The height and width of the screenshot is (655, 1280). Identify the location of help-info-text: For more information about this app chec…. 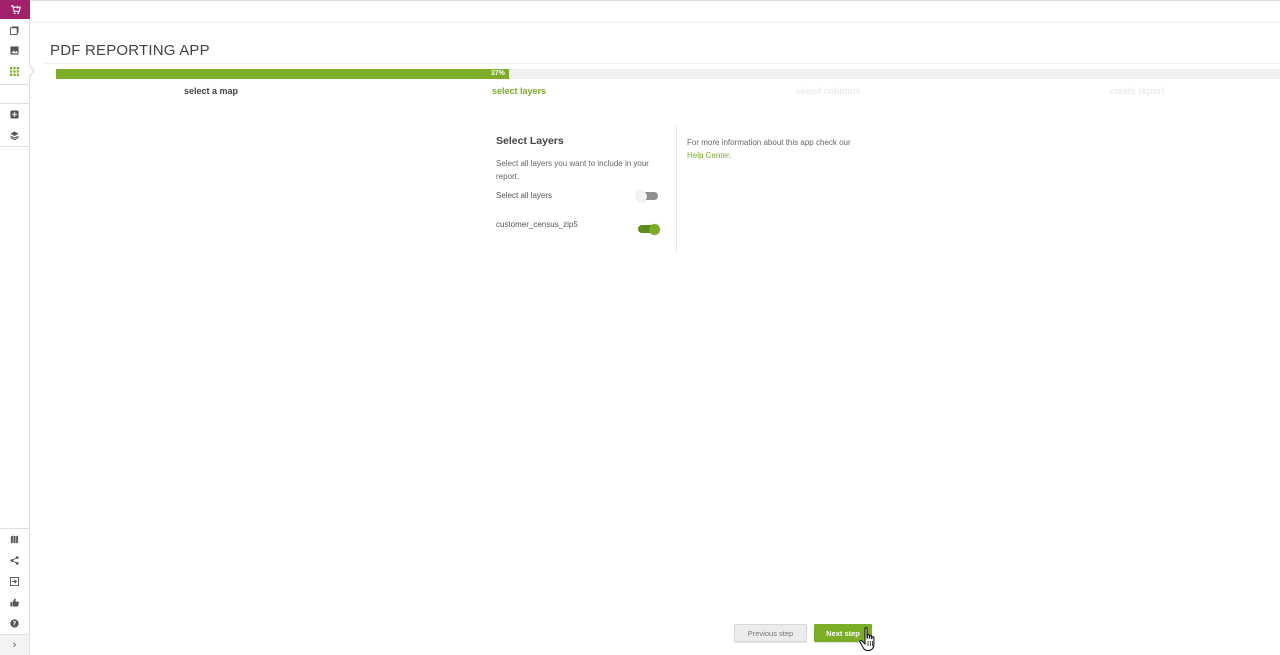
(769, 142).